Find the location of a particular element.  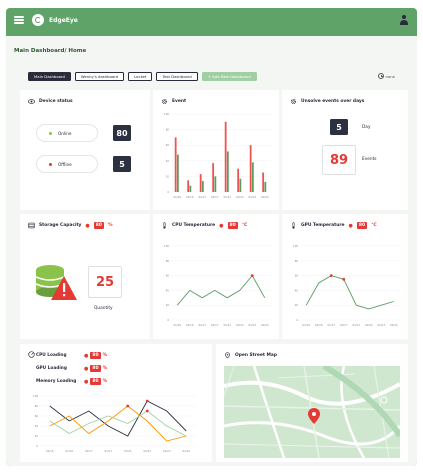

gpu-chart-y-tick-label: 80 is located at coordinates (297, 261).